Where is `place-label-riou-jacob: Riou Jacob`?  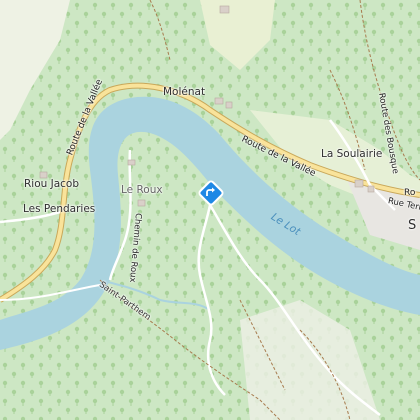
place-label-riou-jacob: Riou Jacob is located at coordinates (52, 184).